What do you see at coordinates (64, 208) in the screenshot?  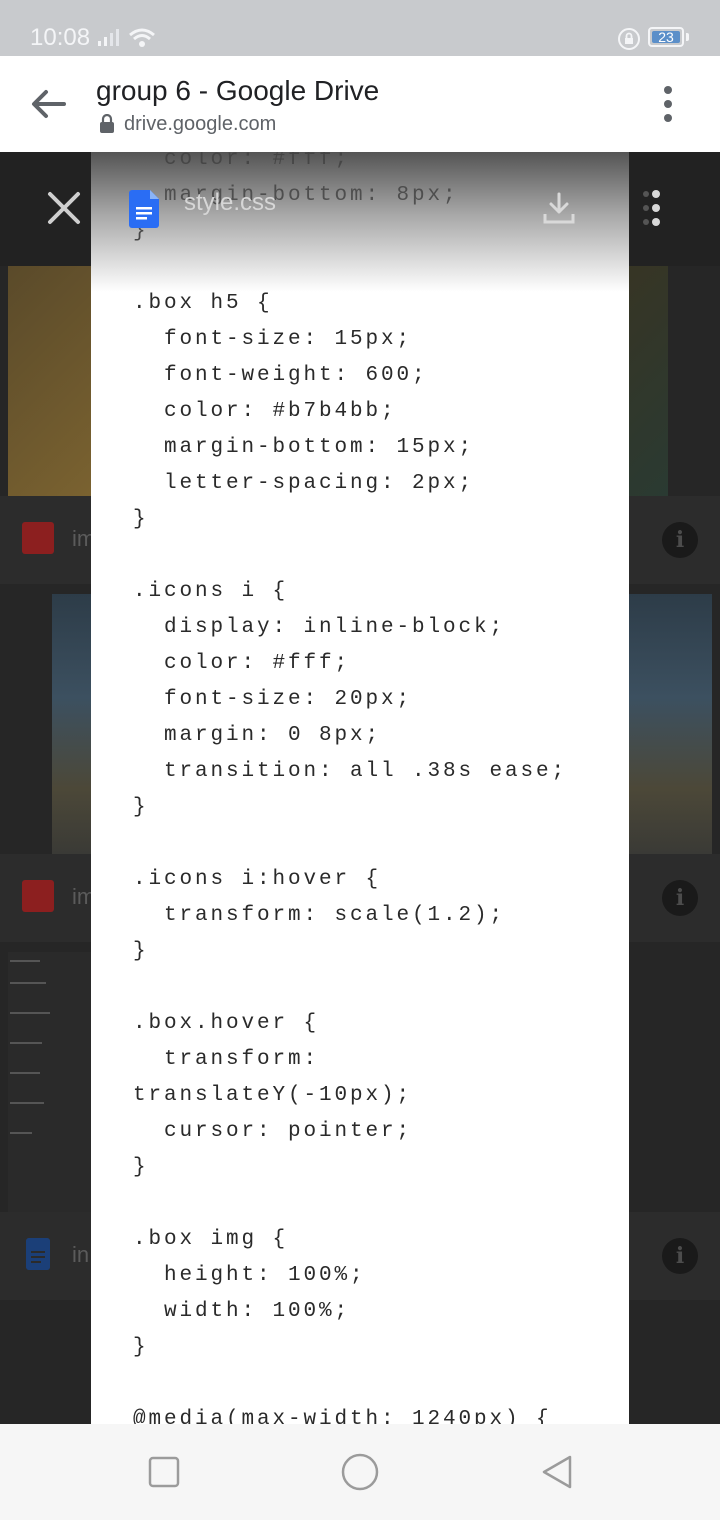 I see `close-icon` at bounding box center [64, 208].